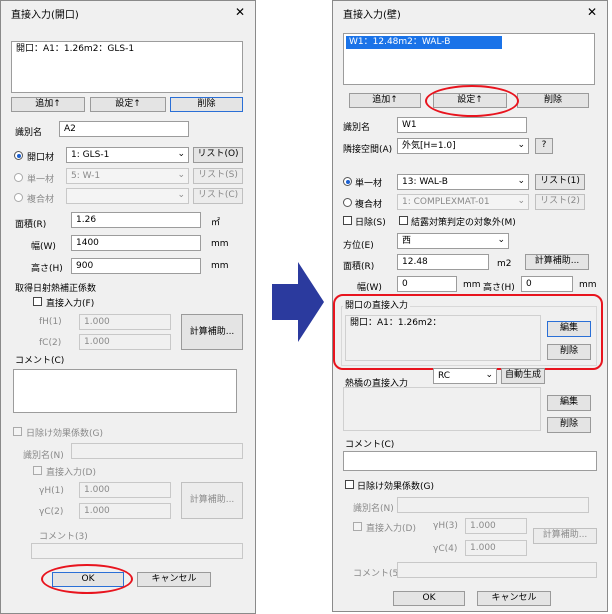  Describe the element at coordinates (569, 425) in the screenshot. I see `delete-thermal-button: 削除` at that location.